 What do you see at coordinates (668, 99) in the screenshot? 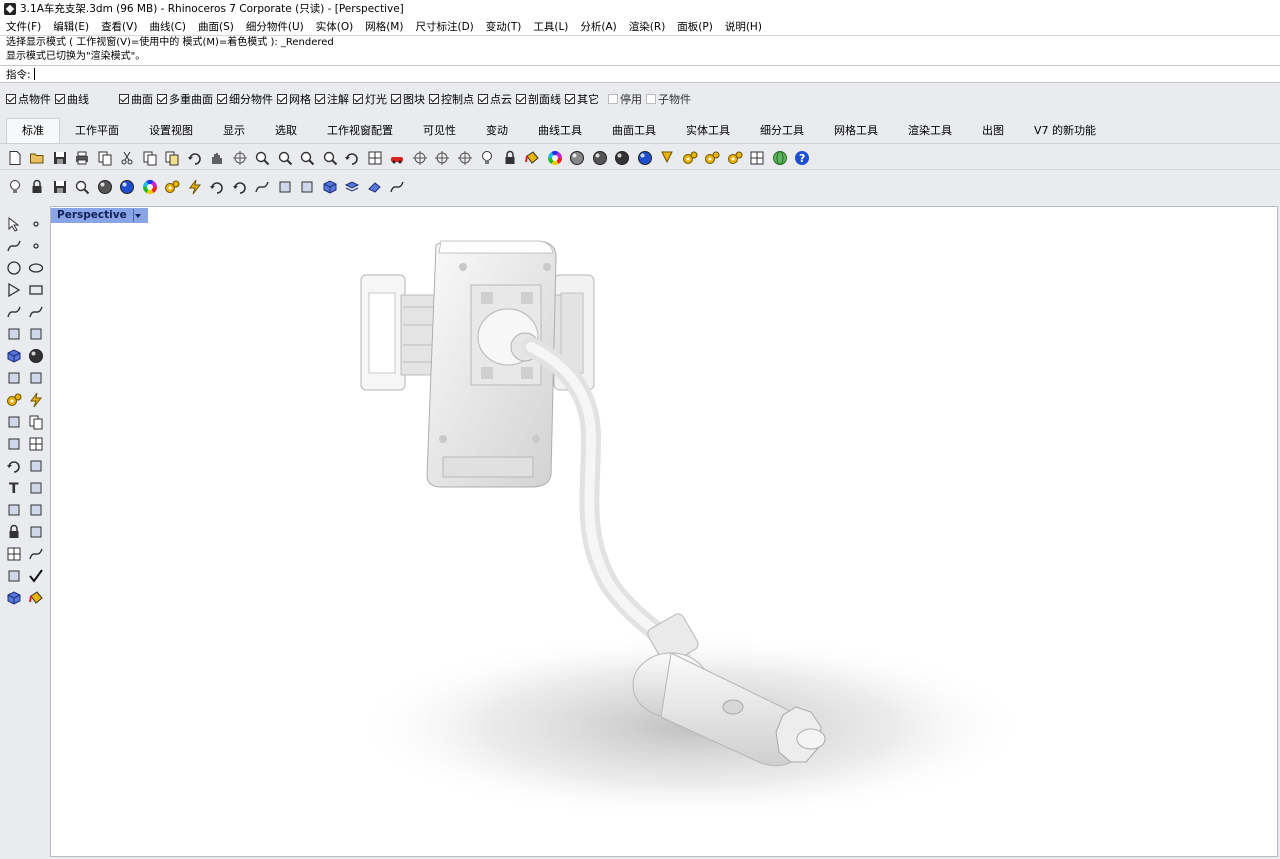
I see `osnap-checkbox: 子物件` at bounding box center [668, 99].